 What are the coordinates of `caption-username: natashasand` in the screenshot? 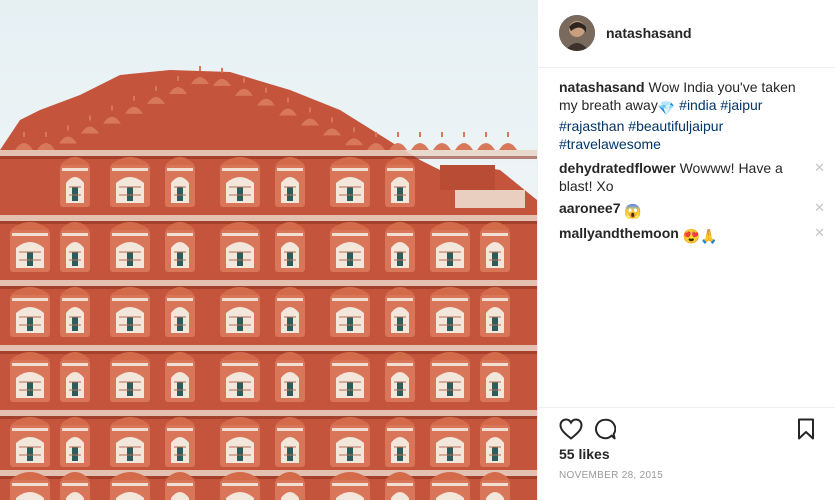 It's located at (602, 87).